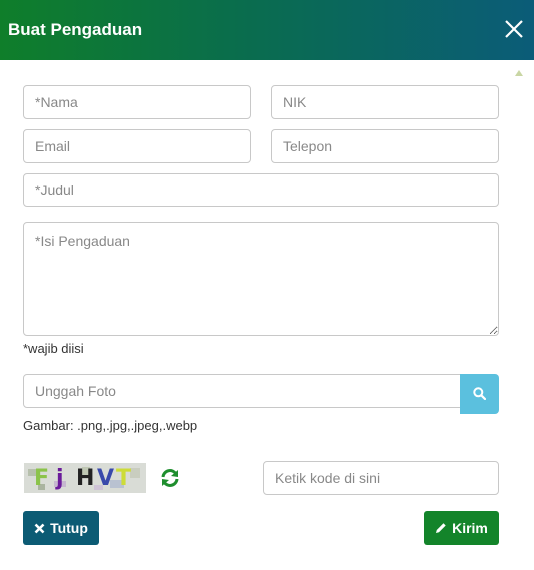 Image resolution: width=534 pixels, height=570 pixels. I want to click on upload-photo-input, so click(242, 391).